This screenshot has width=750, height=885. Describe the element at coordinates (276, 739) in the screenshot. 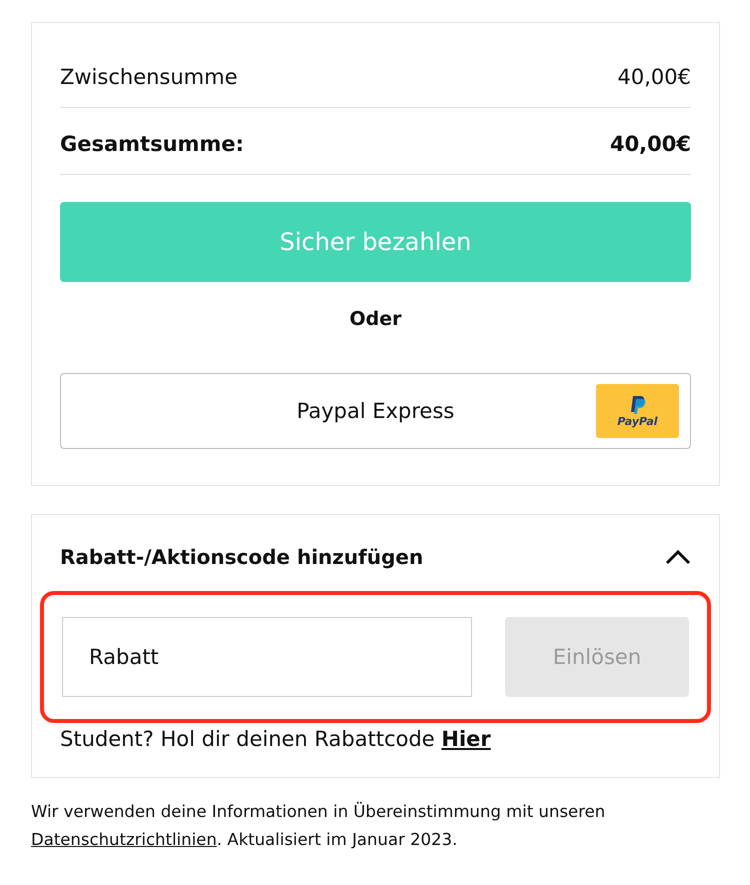

I see `student-text: Student? Hol dir deinen Rabattcode Hier` at that location.